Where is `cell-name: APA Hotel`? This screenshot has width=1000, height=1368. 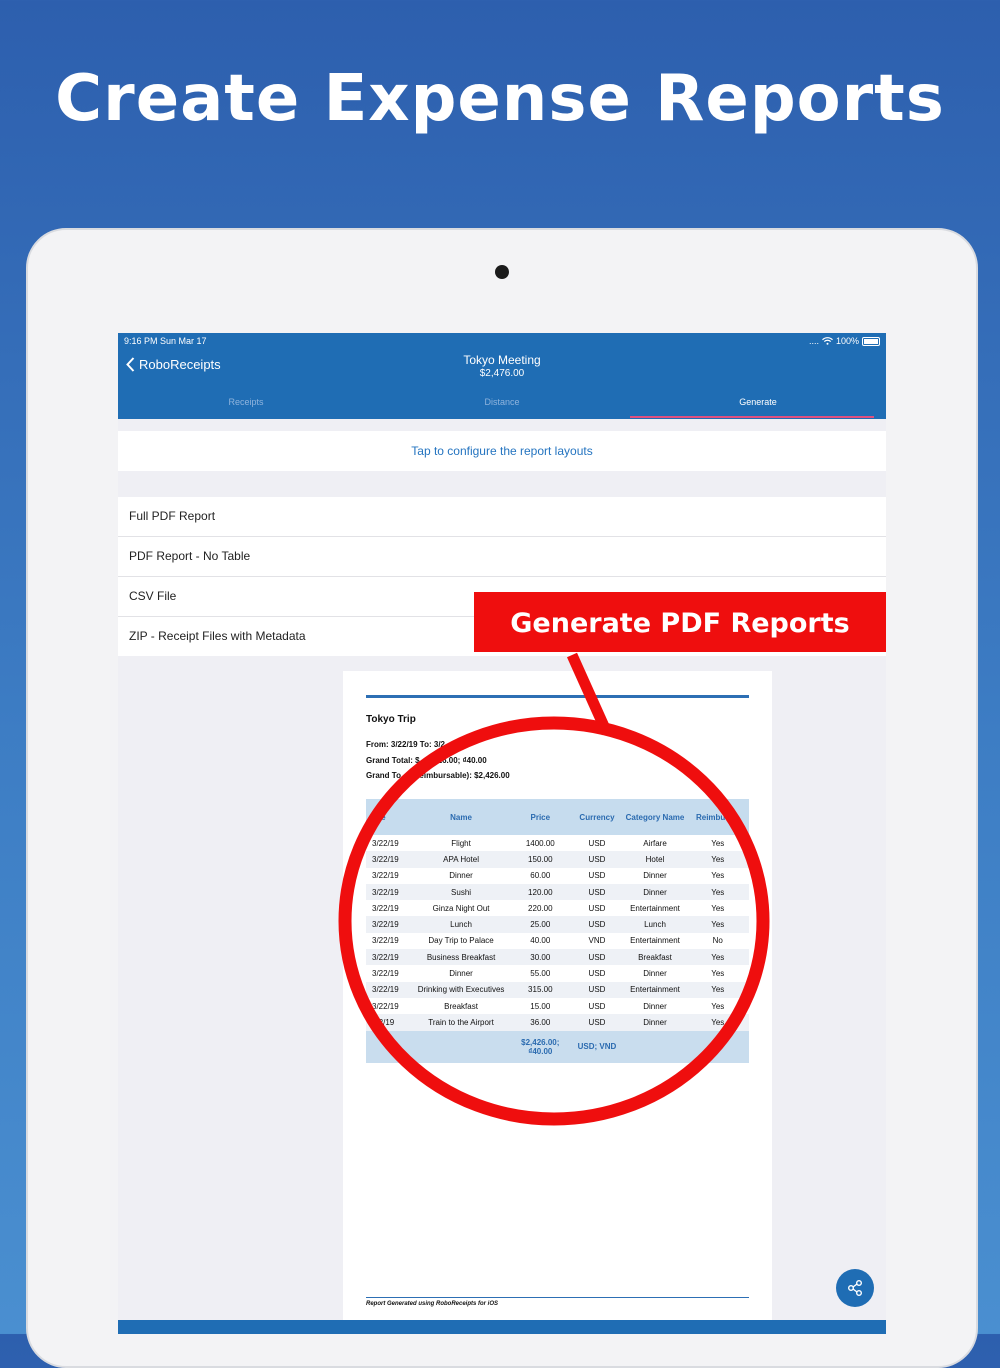
cell-name: APA Hotel is located at coordinates (461, 859).